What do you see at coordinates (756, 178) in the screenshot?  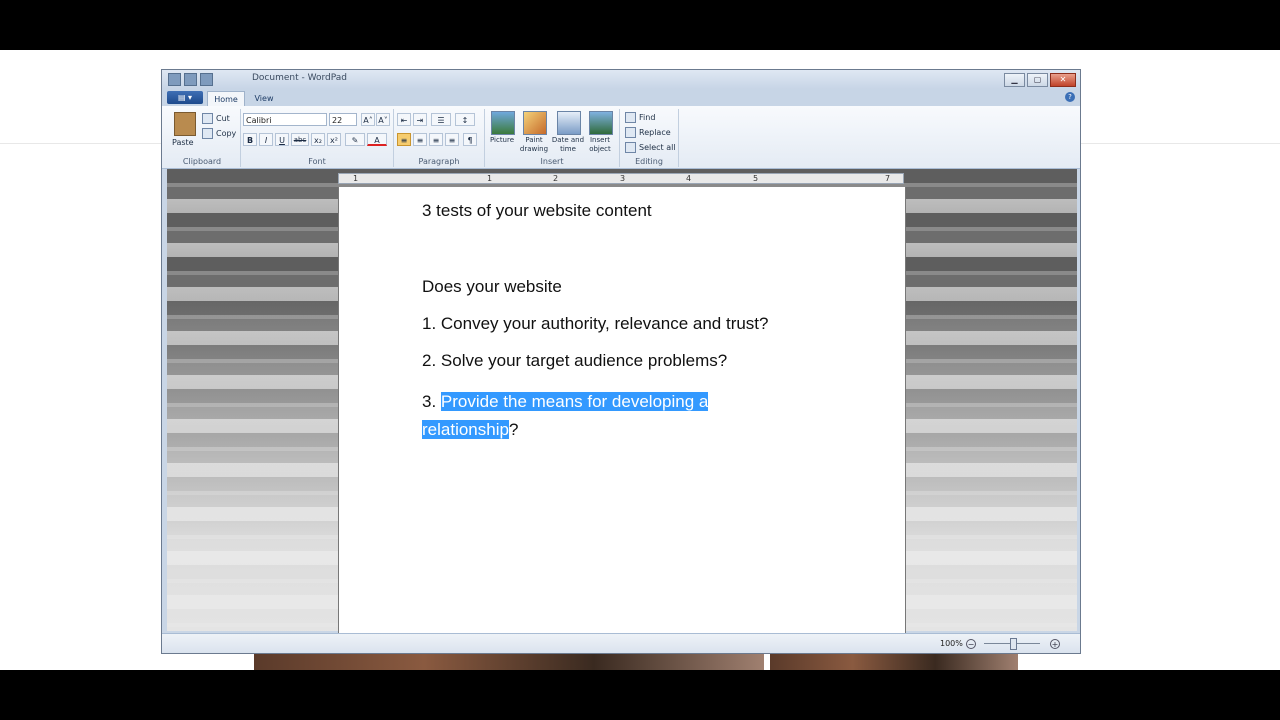 I see `ruler-mark: 5` at bounding box center [756, 178].